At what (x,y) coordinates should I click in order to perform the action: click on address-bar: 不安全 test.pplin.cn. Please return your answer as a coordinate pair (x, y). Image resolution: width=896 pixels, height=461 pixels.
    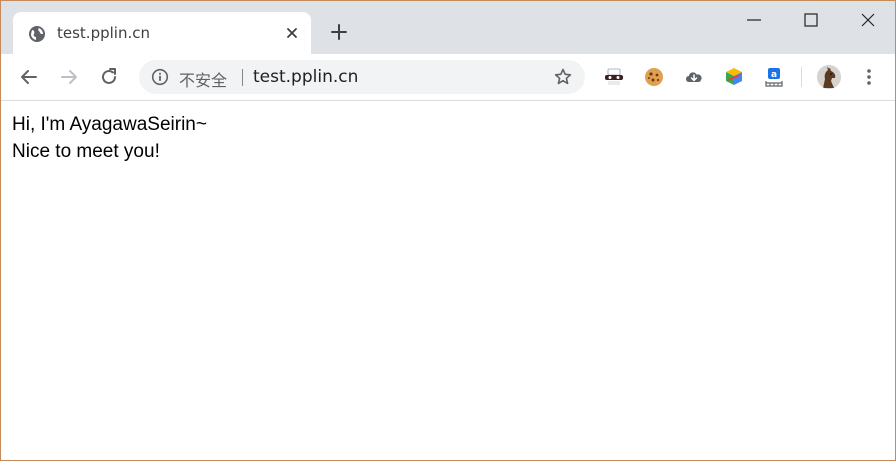
    Looking at the image, I should click on (362, 77).